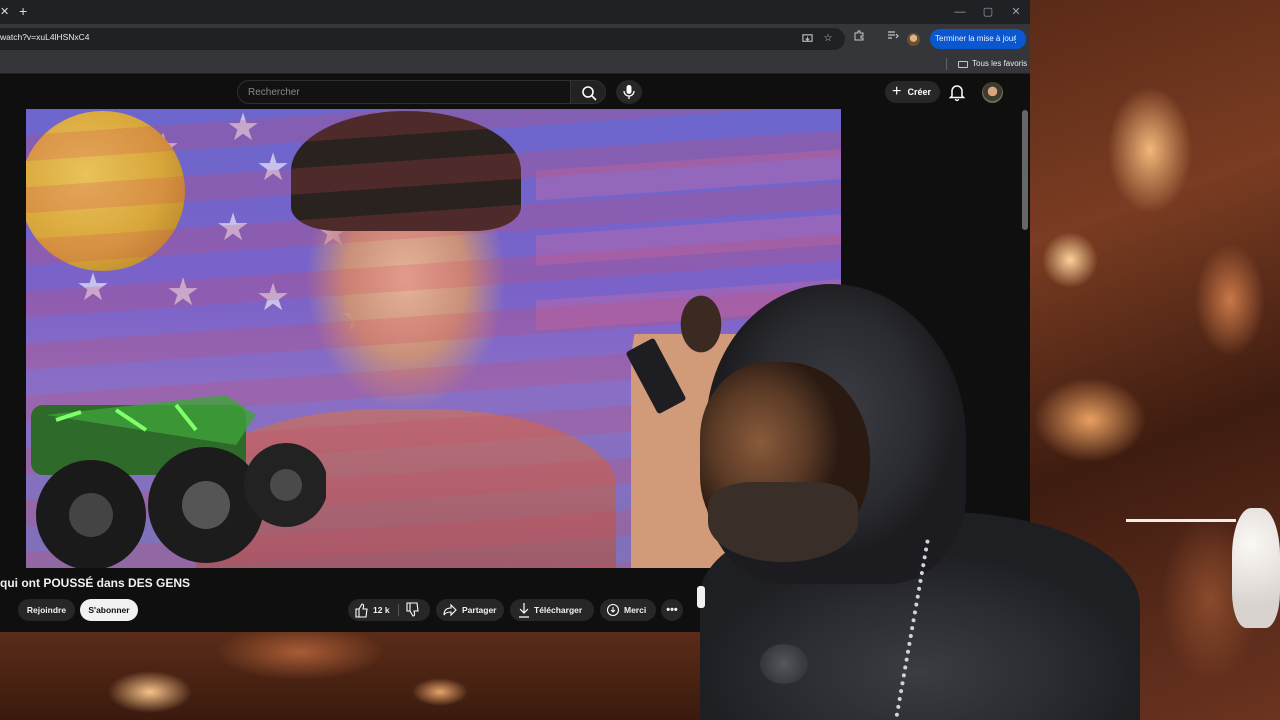  I want to click on create-label: Créer, so click(919, 92).